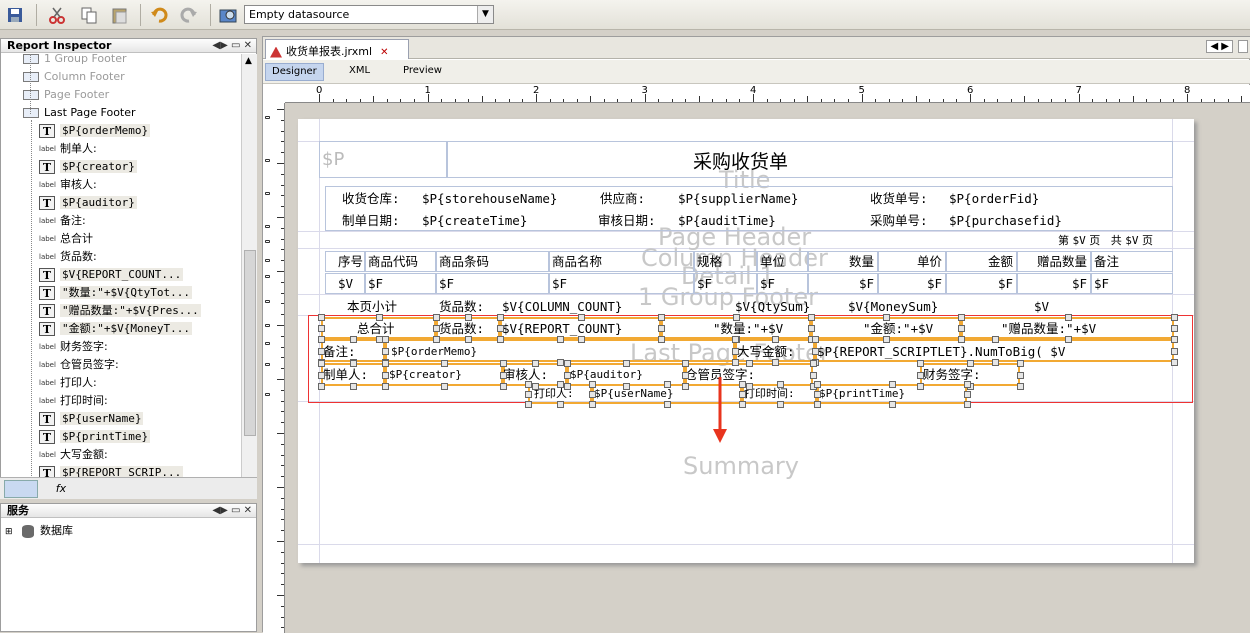 This screenshot has width=1250, height=633. I want to click on header-label: 制单日期:, so click(371, 221).